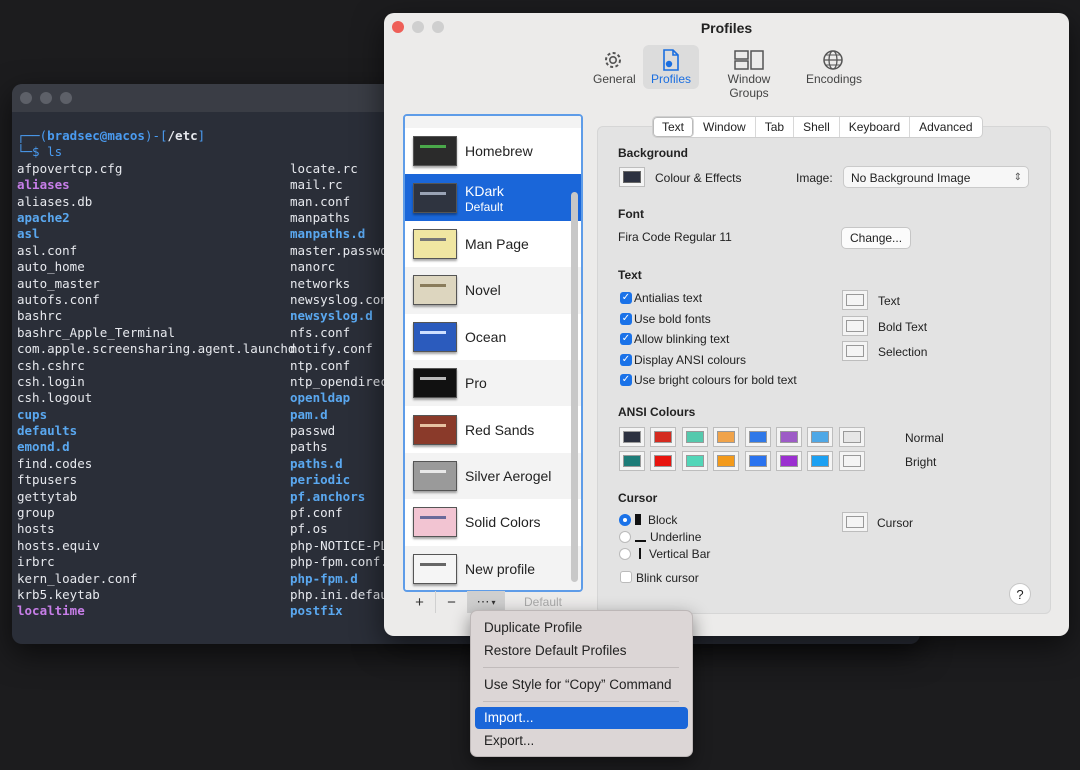 This screenshot has width=1080, height=770. Describe the element at coordinates (671, 67) in the screenshot. I see `toolbar-profiles: Profiles` at that location.